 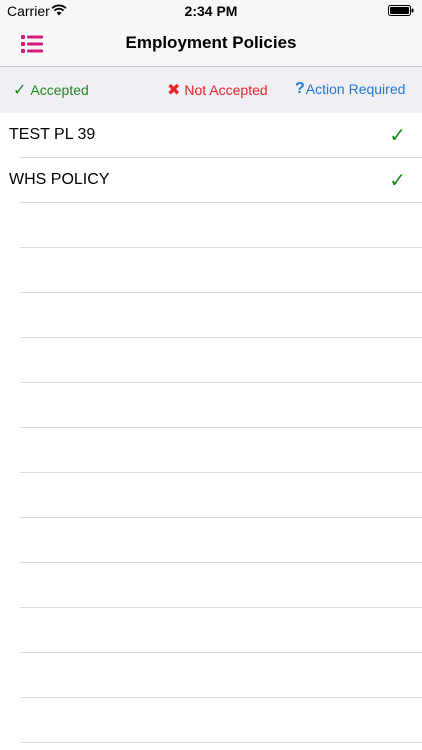 What do you see at coordinates (401, 10) in the screenshot?
I see `battery-icon` at bounding box center [401, 10].